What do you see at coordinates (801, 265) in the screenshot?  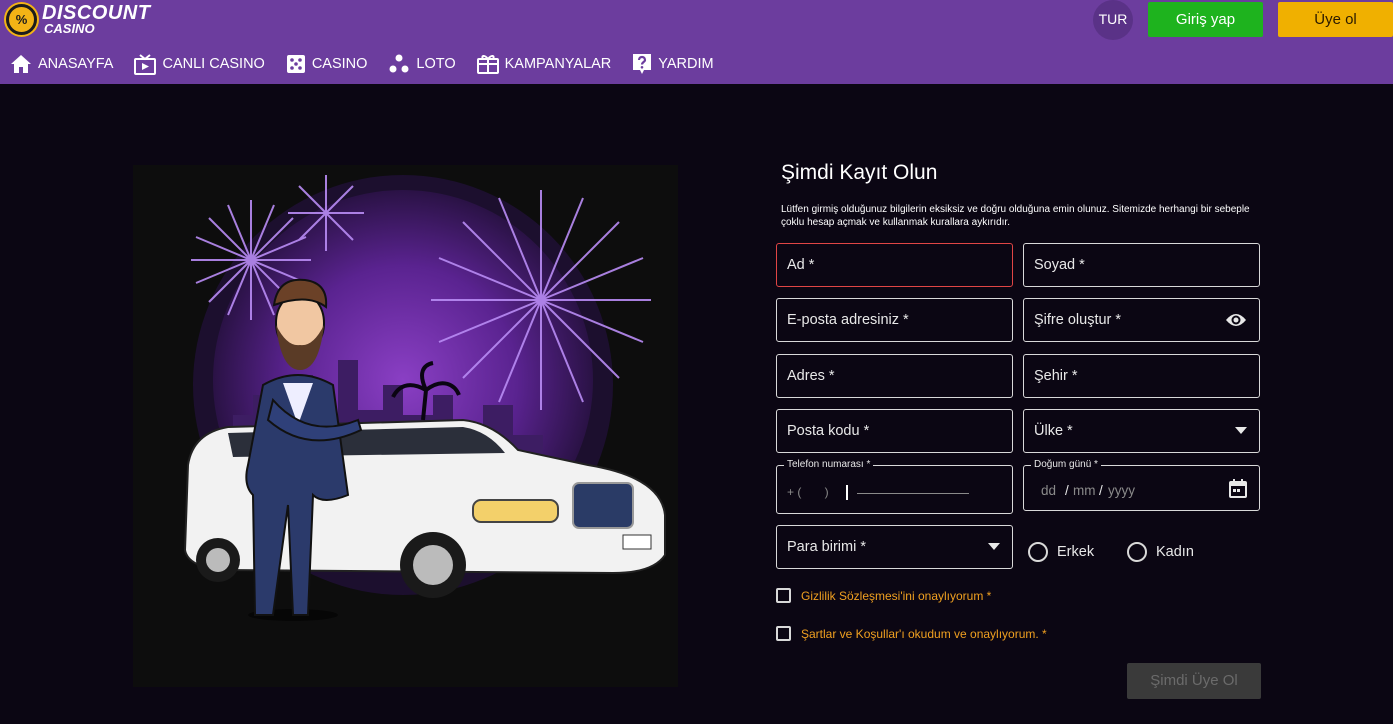 I see `first-name-placeholder: Ad *` at bounding box center [801, 265].